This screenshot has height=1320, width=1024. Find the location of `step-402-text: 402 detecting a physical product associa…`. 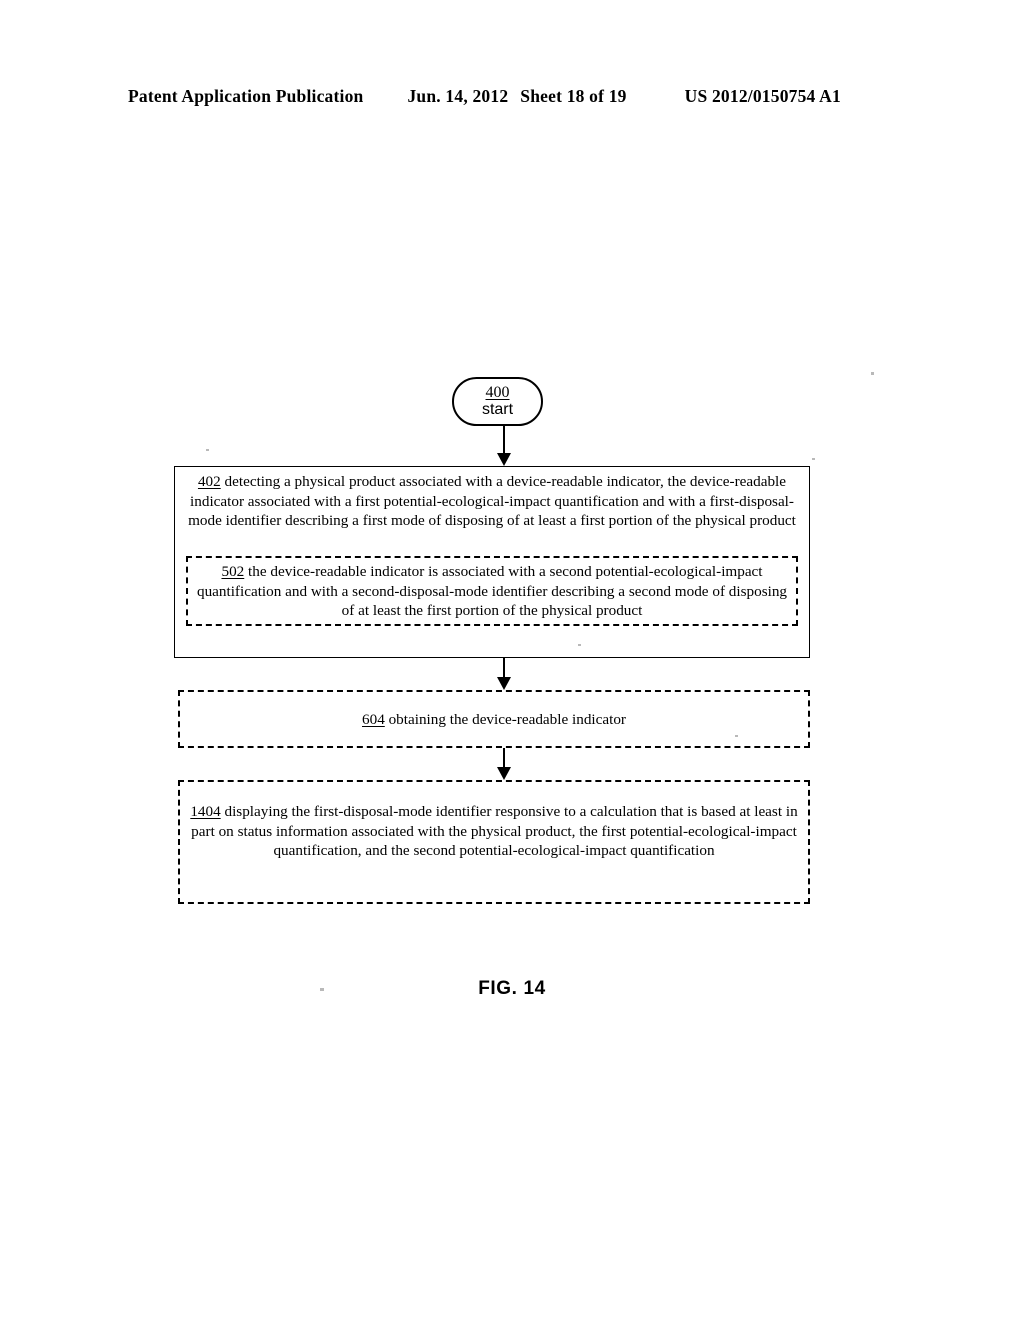

step-402-text: 402 detecting a physical product associa… is located at coordinates (492, 499).